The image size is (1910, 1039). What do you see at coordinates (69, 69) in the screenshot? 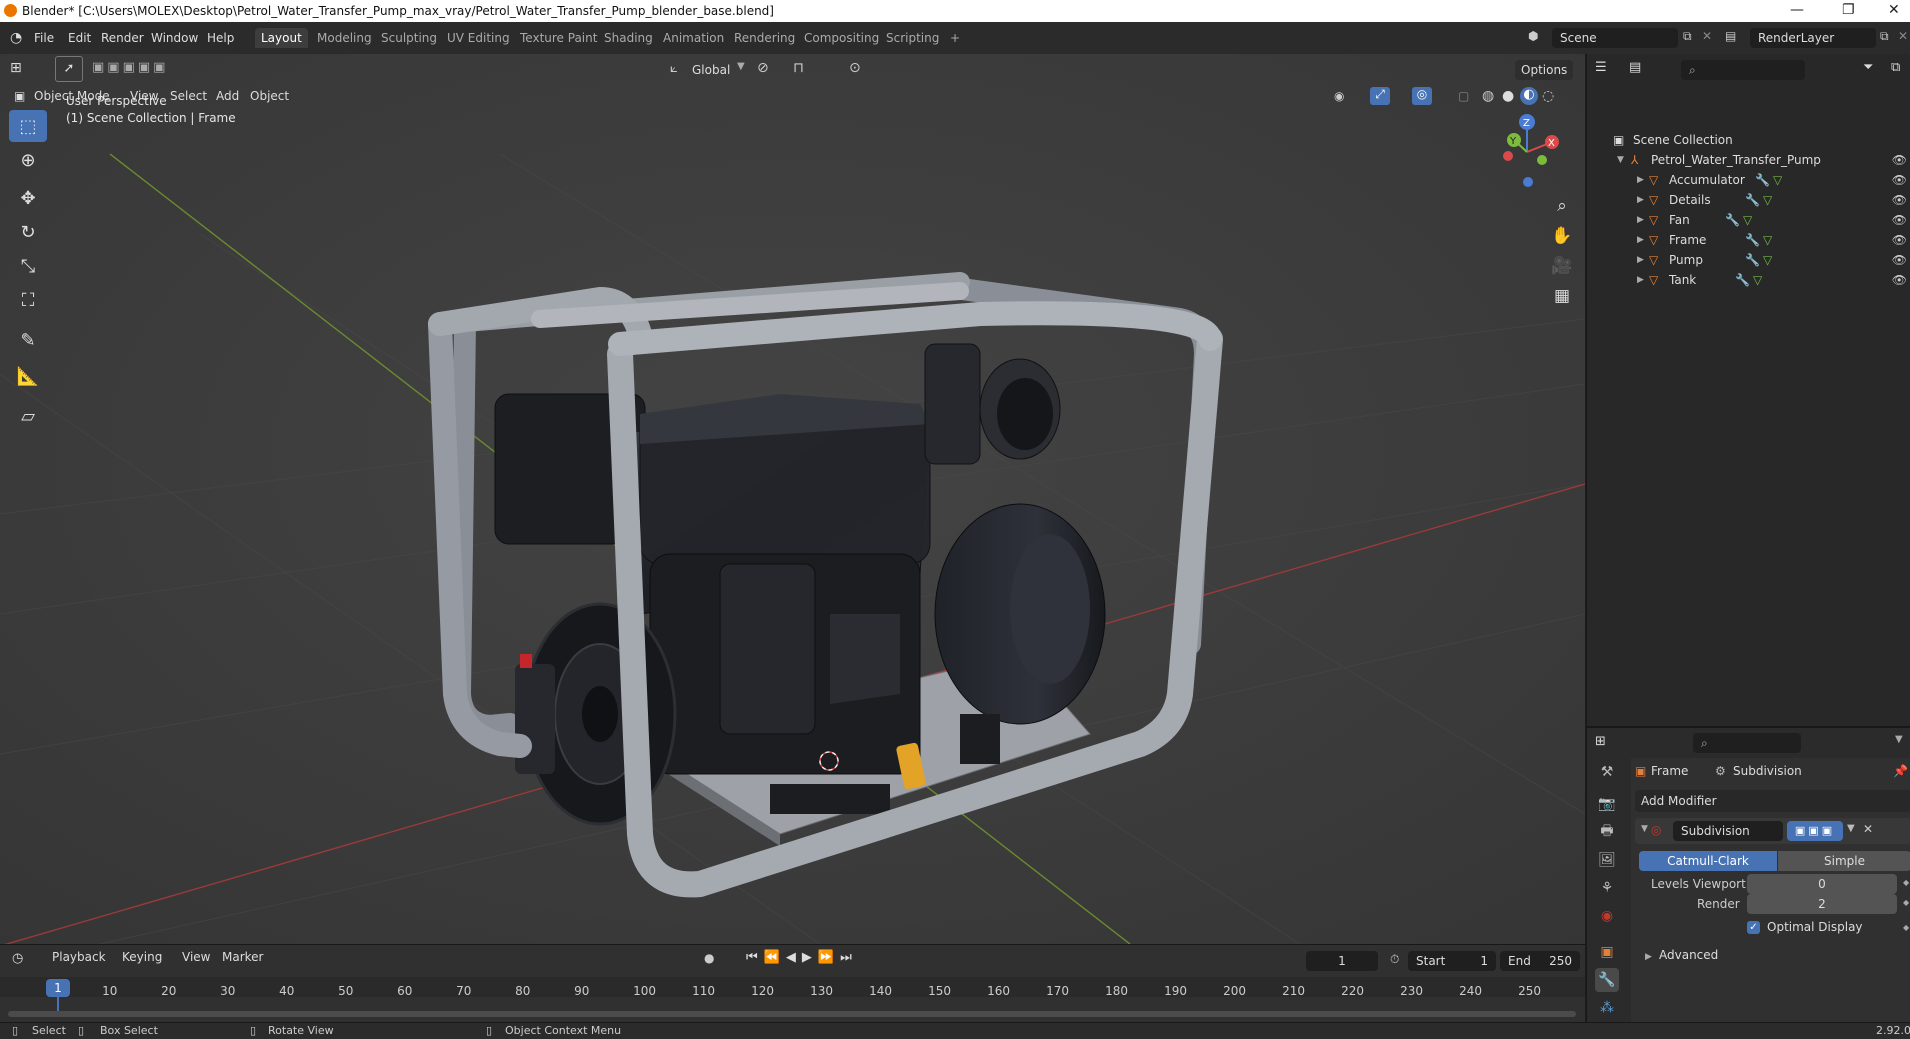
I see `select-tool-icon: ➚` at bounding box center [69, 69].